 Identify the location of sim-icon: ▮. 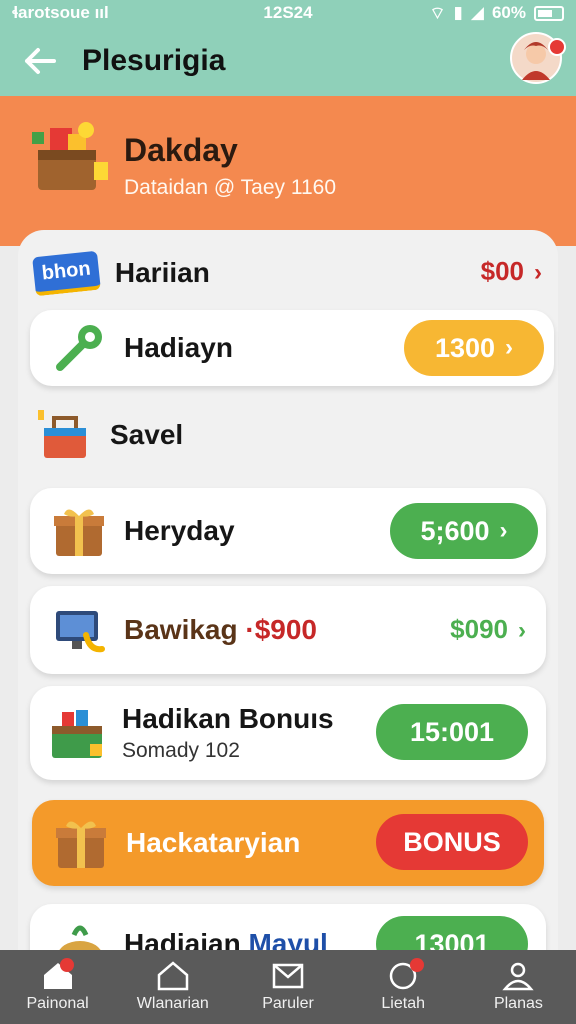
(458, 12).